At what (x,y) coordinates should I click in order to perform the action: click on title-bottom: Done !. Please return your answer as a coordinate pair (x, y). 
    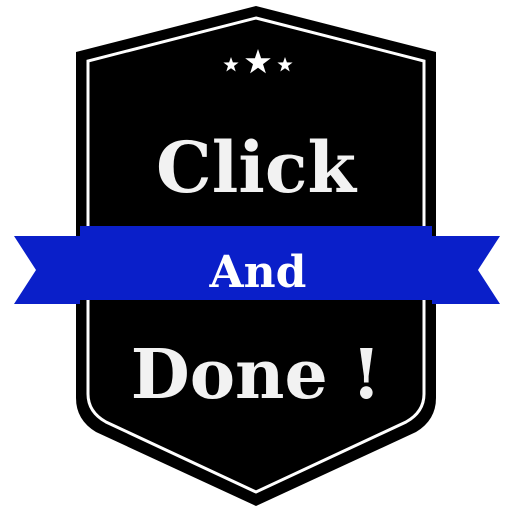
    Looking at the image, I should click on (256, 375).